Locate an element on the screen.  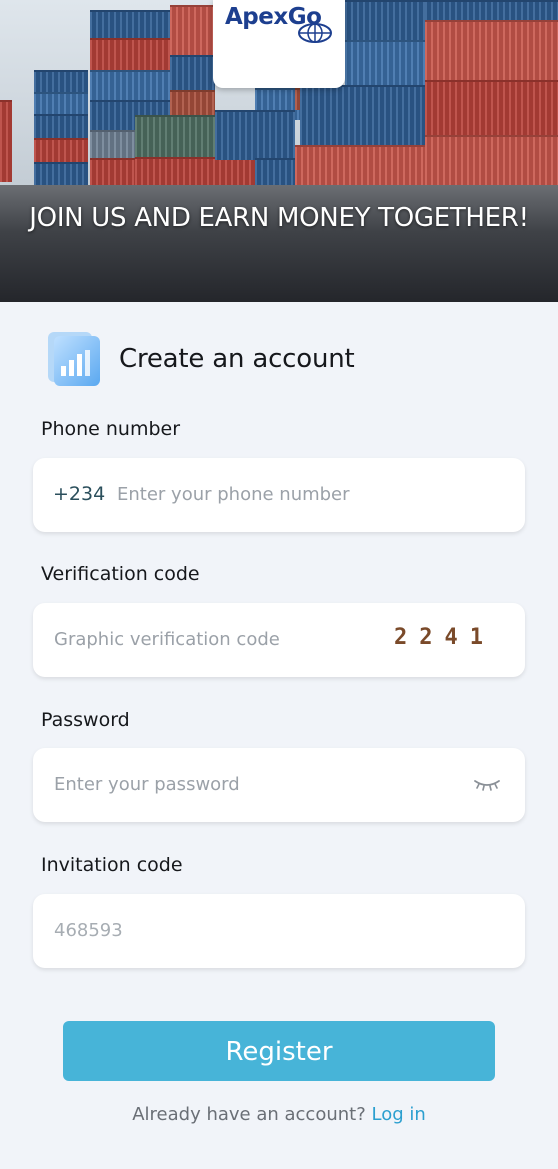
phone-input is located at coordinates (277, 494).